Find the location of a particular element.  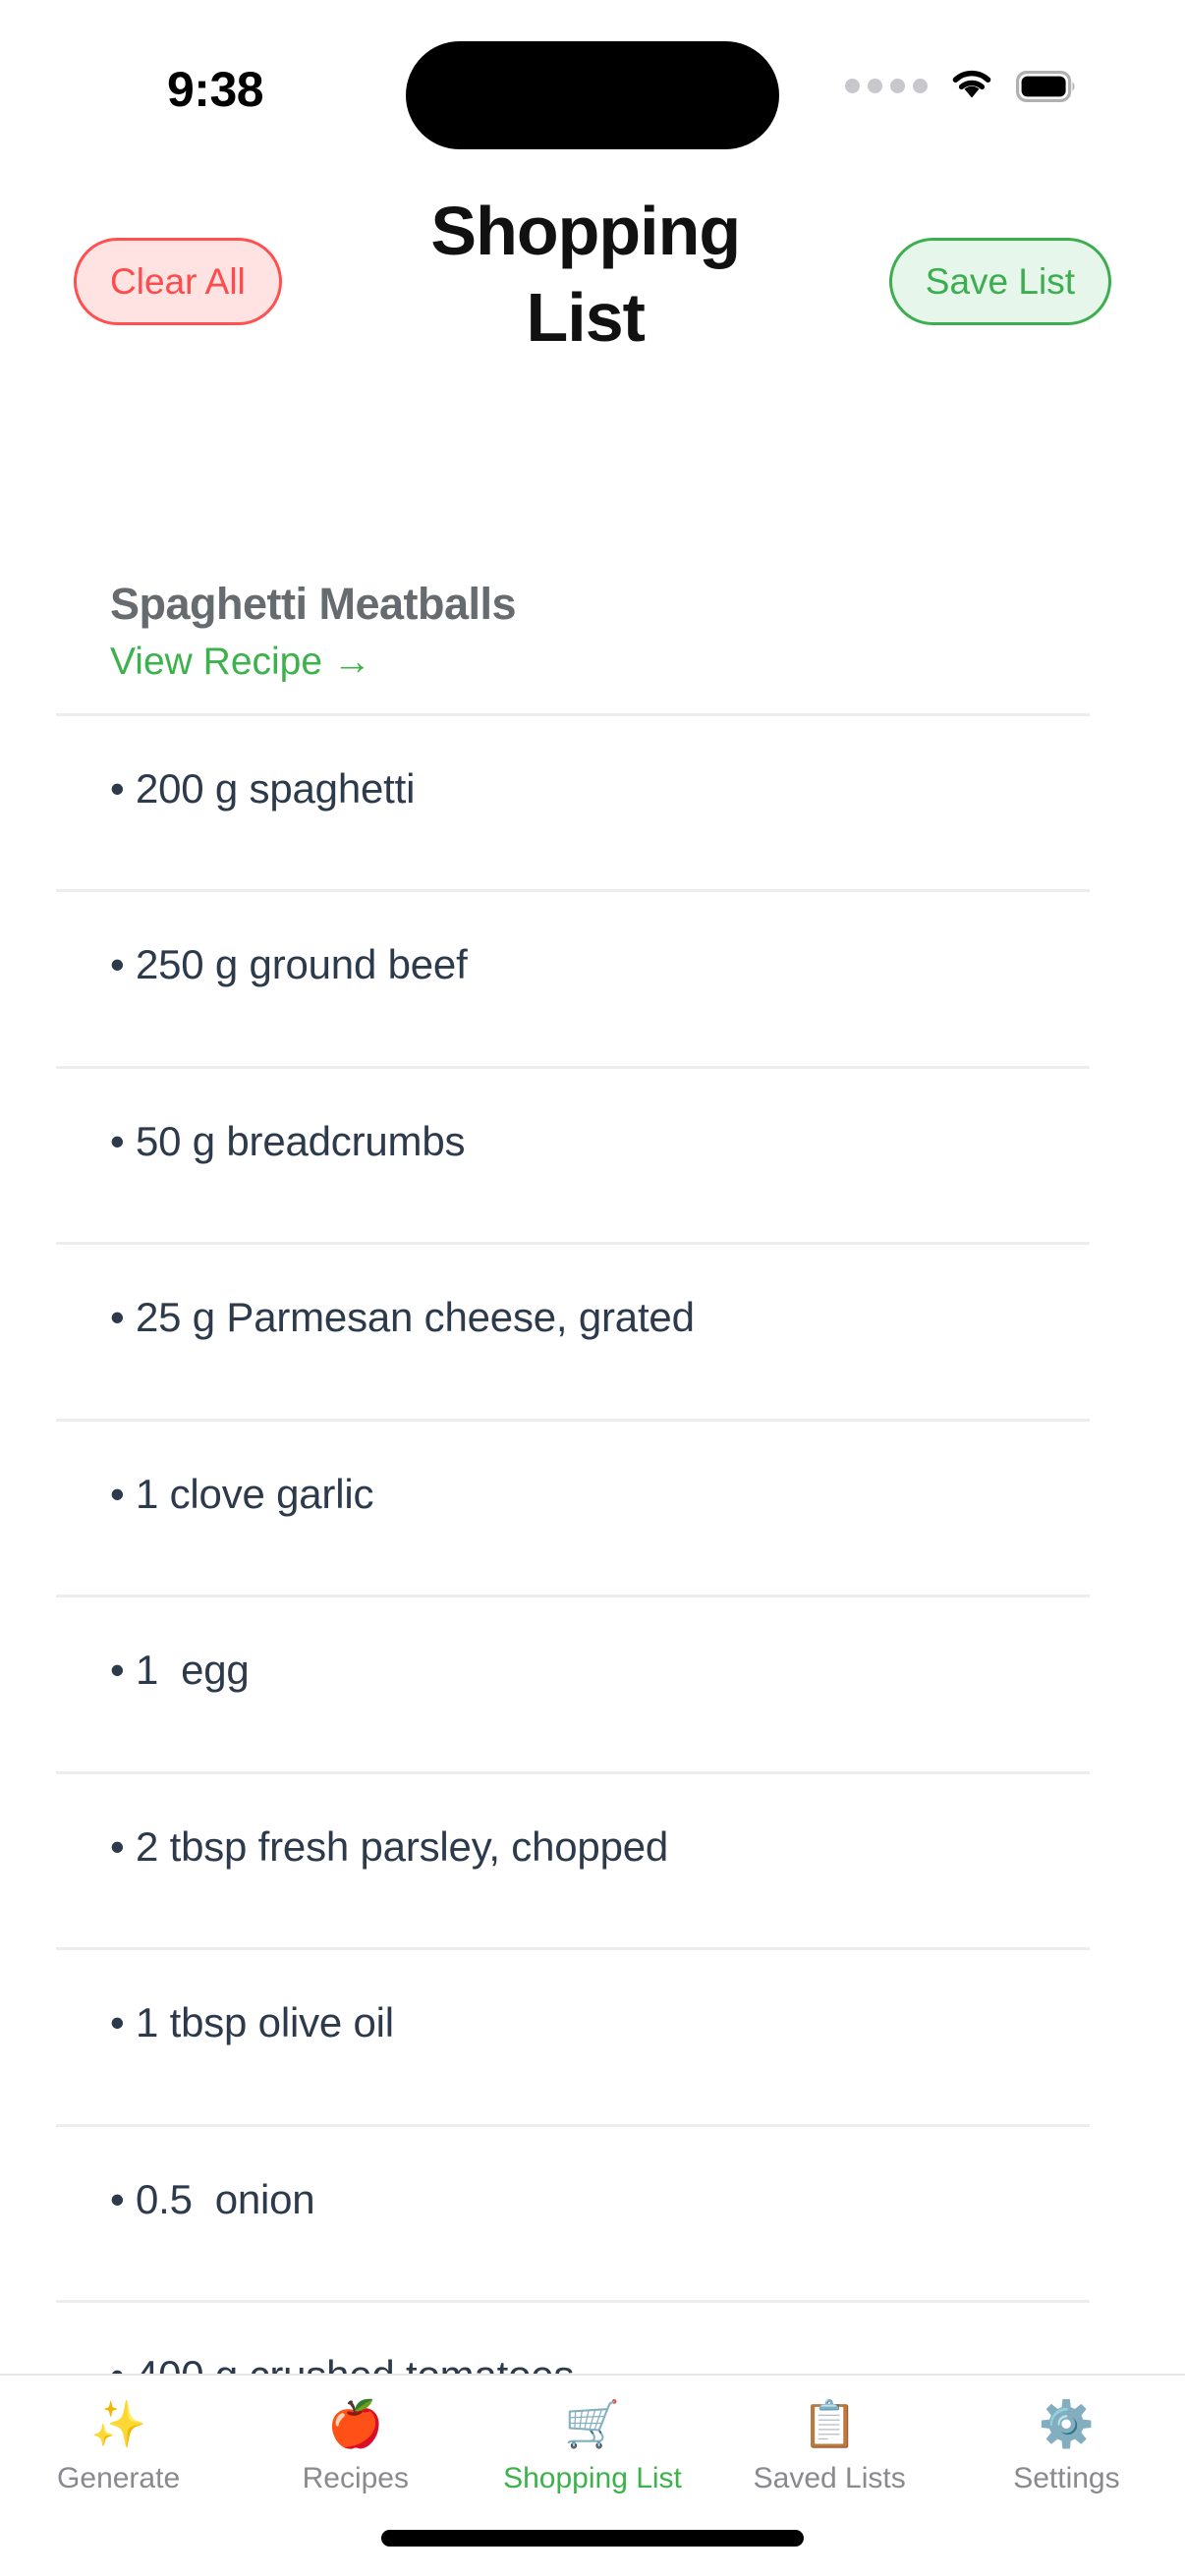

ingredient-text: • 25 g Parmesan cheese, grated is located at coordinates (403, 1317).